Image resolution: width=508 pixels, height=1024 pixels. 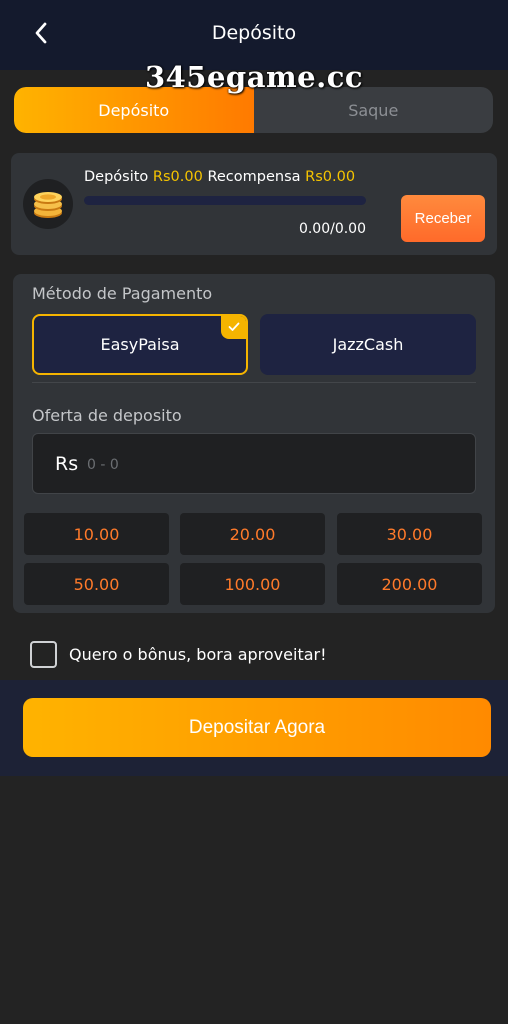 What do you see at coordinates (48, 204) in the screenshot?
I see `coins-icon` at bounding box center [48, 204].